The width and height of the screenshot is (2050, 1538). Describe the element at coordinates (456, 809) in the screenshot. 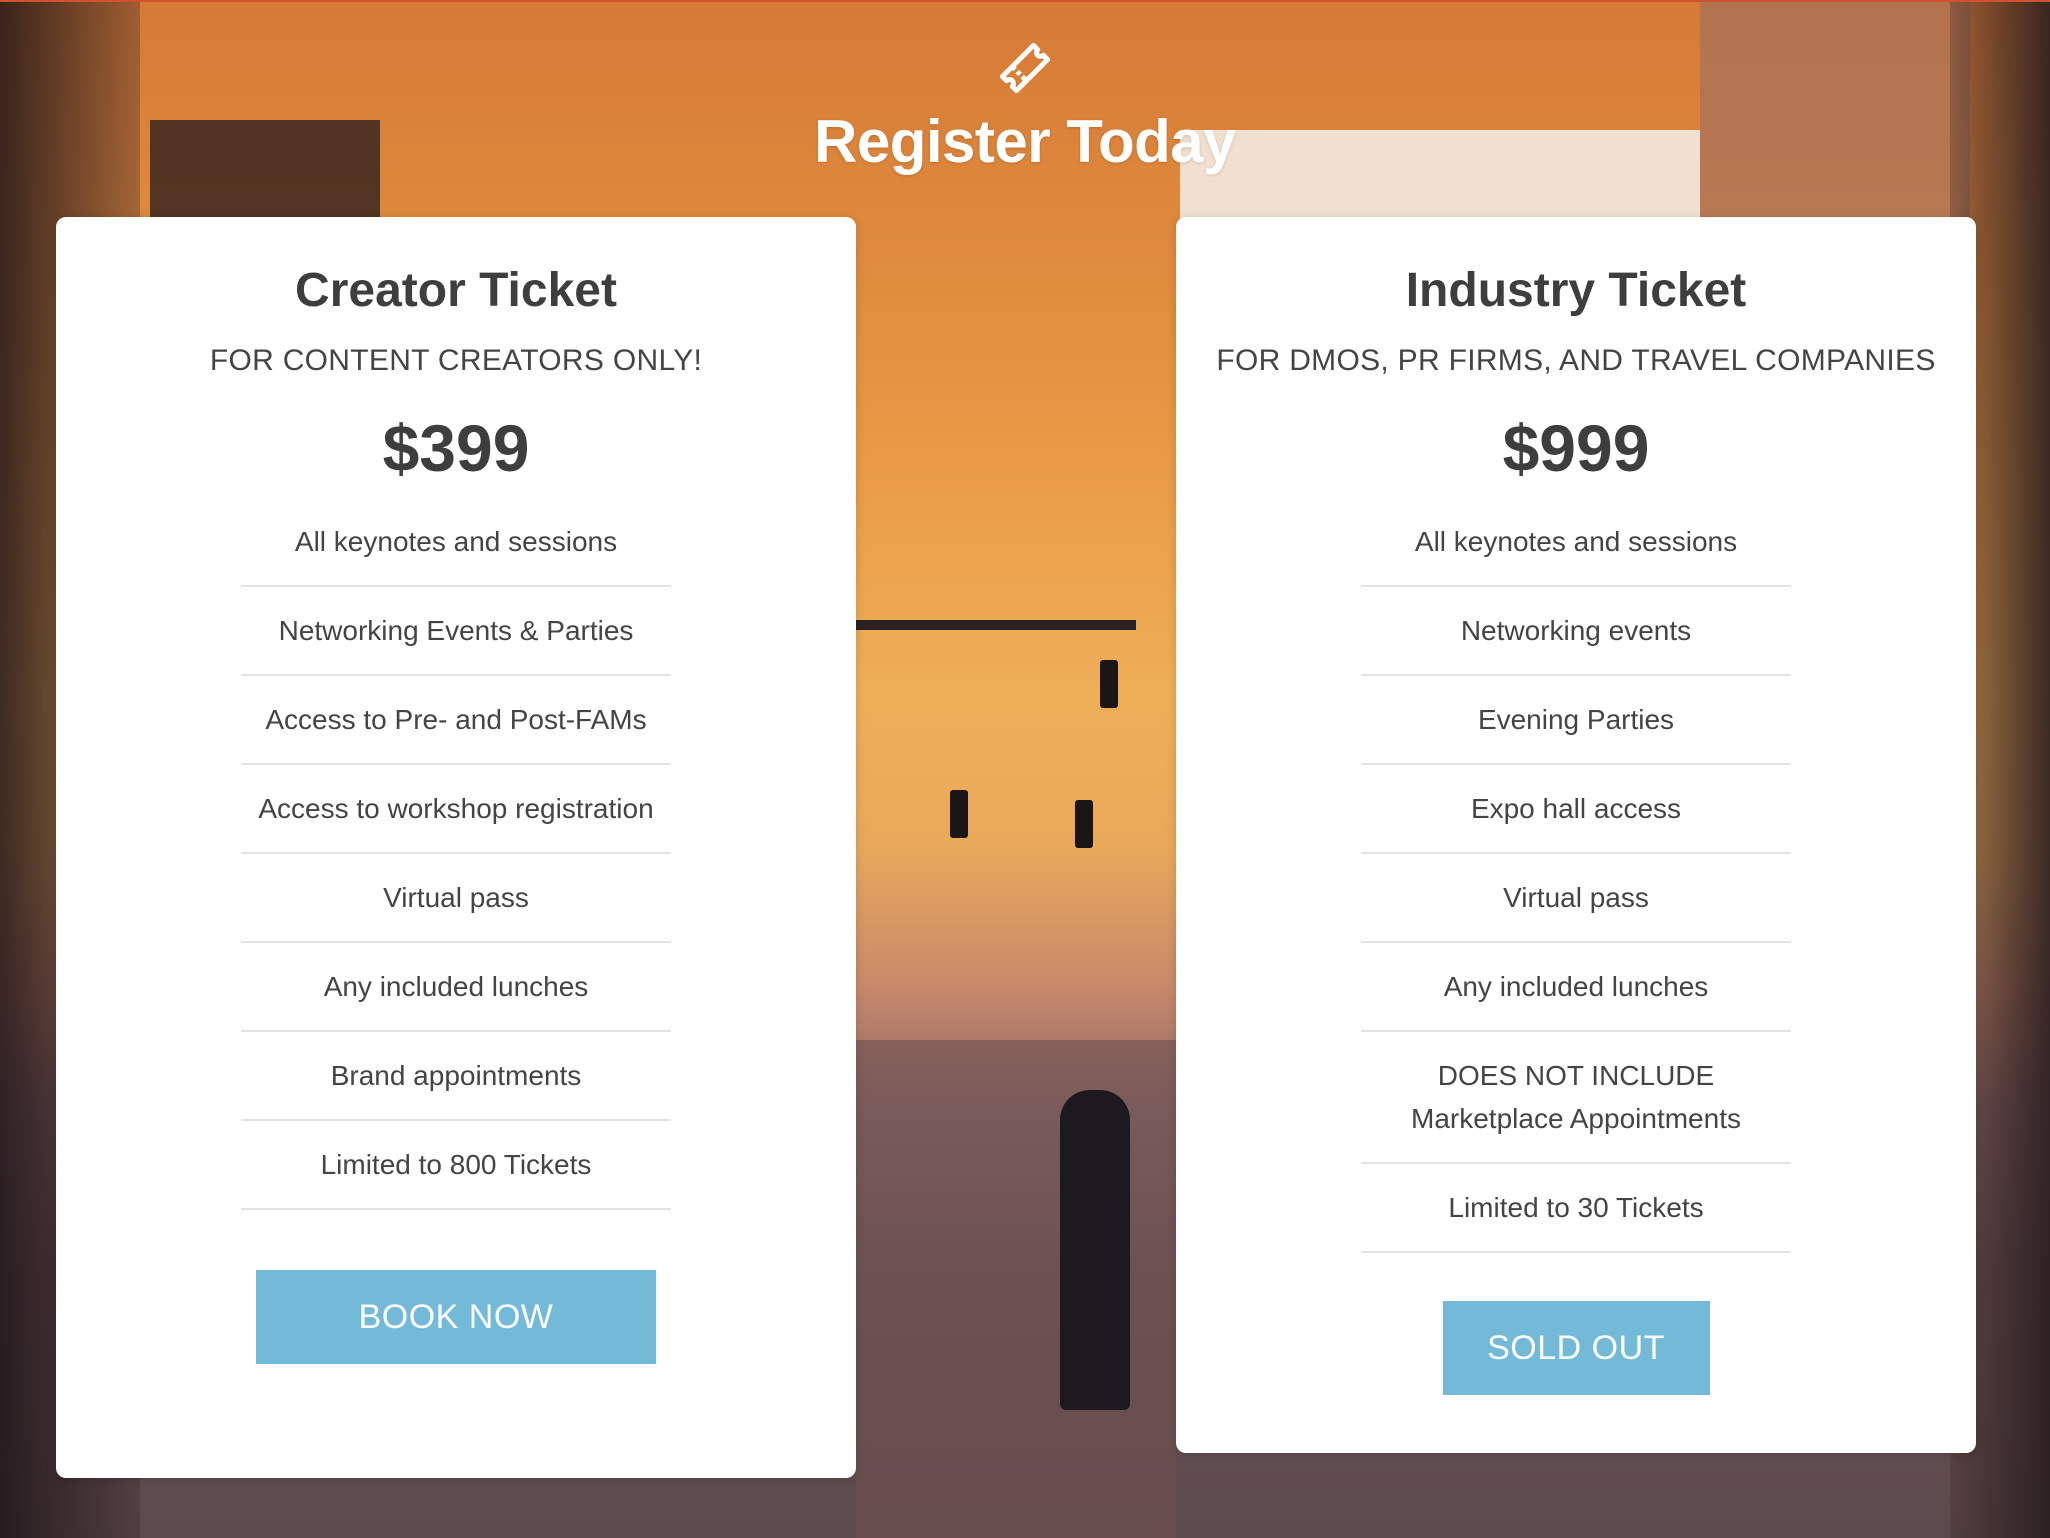

I see `feature-item: Access to workshop registration` at that location.